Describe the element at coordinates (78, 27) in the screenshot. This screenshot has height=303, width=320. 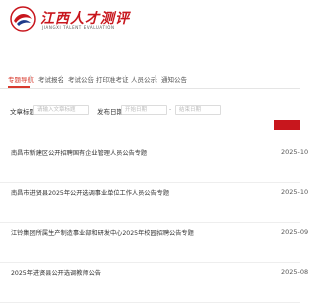
I see `brand-subtitle: JIANGXI TALENT EVALUATION` at that location.